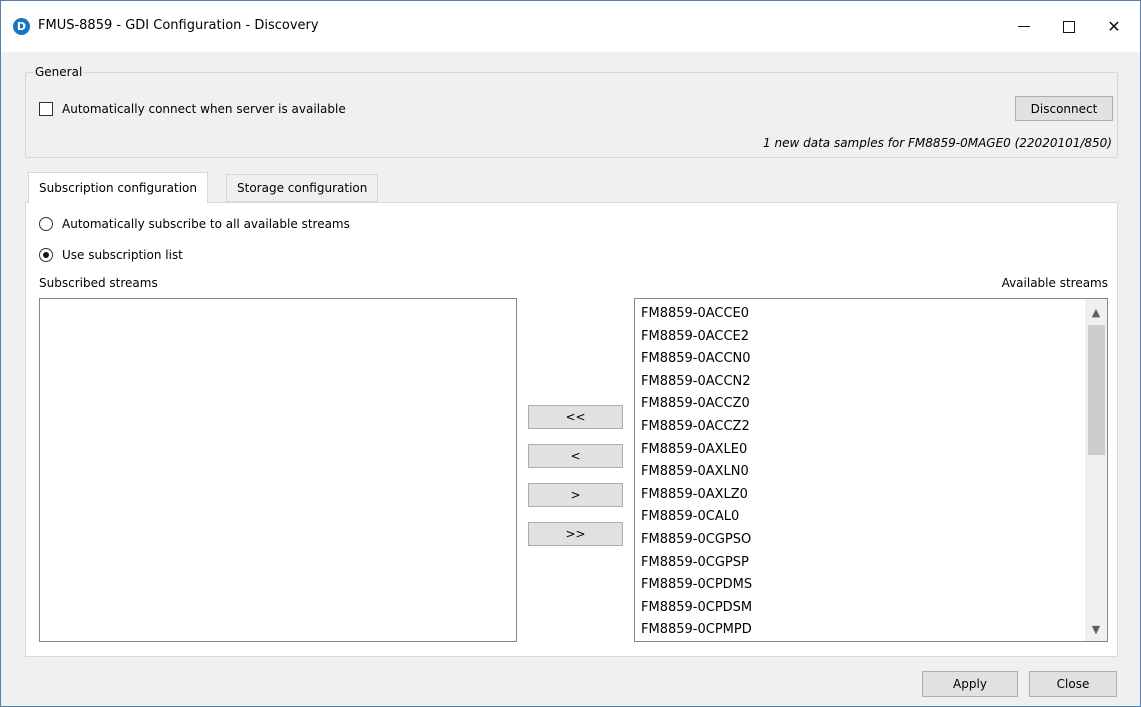 The width and height of the screenshot is (1141, 707). What do you see at coordinates (302, 188) in the screenshot?
I see `tab-storage-configuration: Storage configuration` at bounding box center [302, 188].